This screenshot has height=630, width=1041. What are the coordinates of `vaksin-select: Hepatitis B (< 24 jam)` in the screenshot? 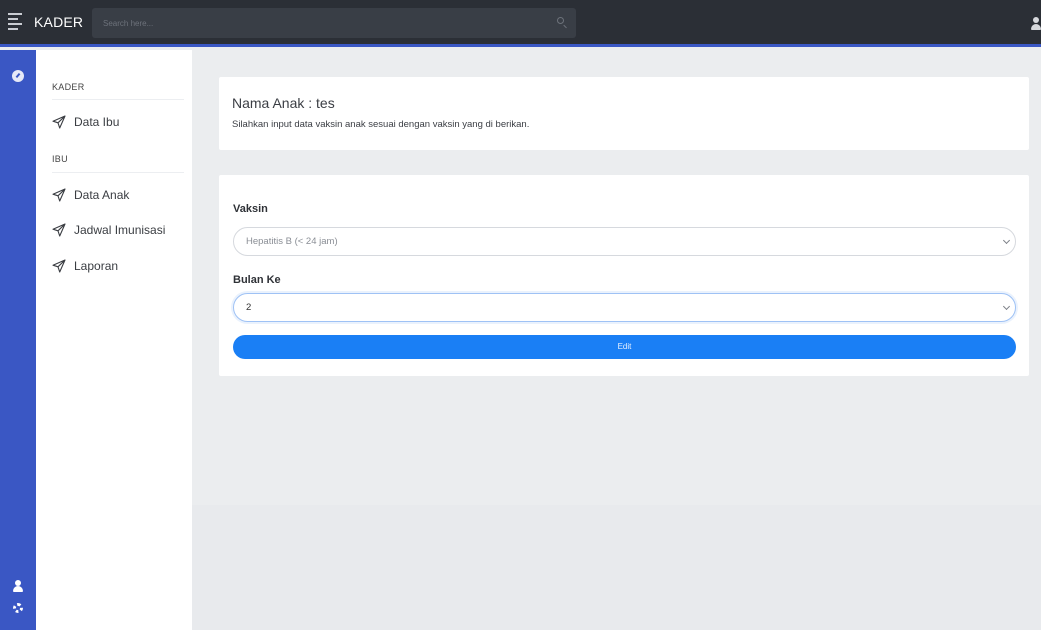 It's located at (624, 241).